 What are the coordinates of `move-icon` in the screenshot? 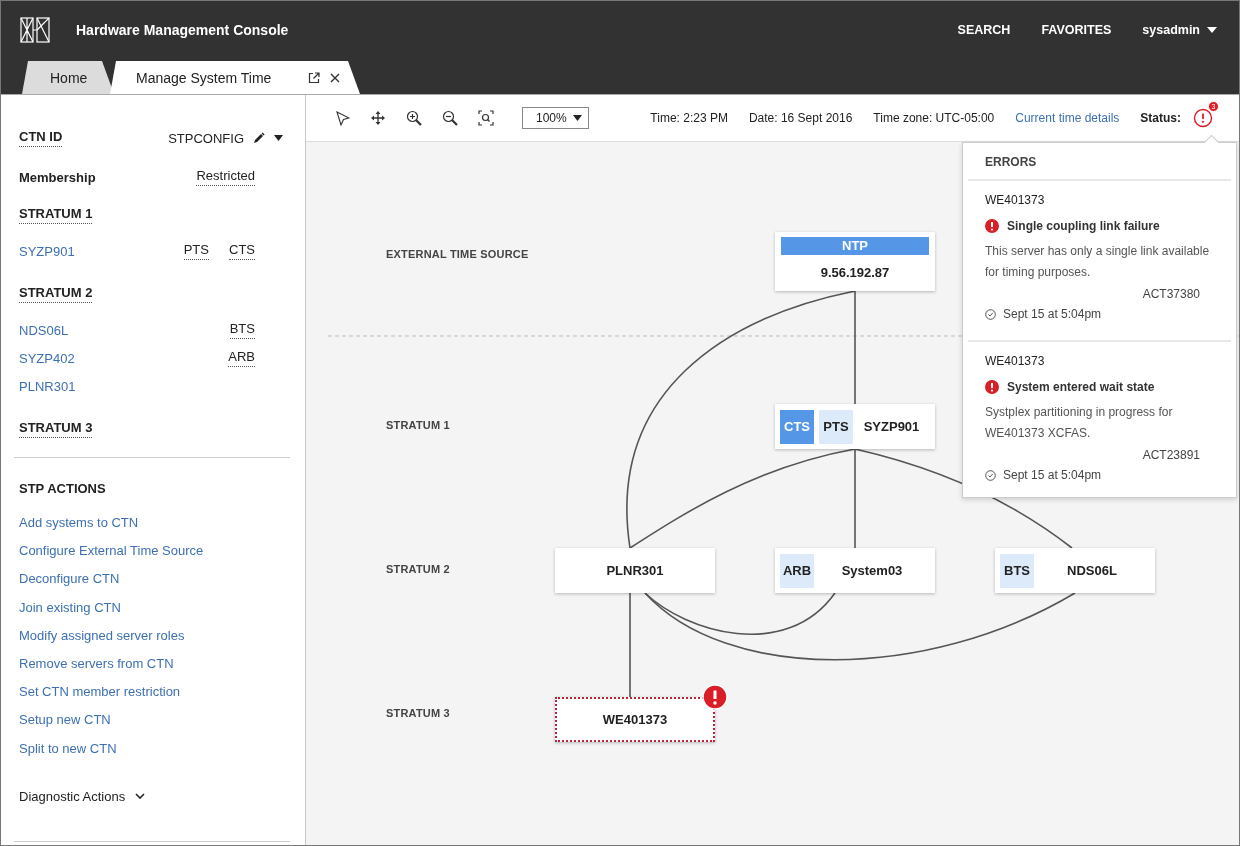 It's located at (378, 118).